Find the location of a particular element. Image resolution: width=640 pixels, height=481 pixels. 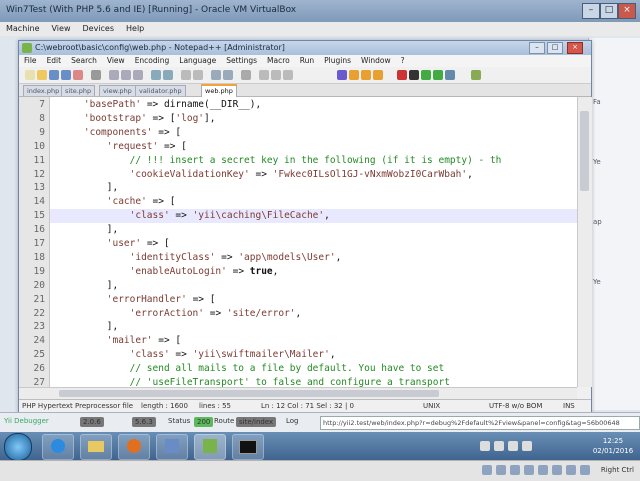

hard-disk-icon is located at coordinates (487, 470).